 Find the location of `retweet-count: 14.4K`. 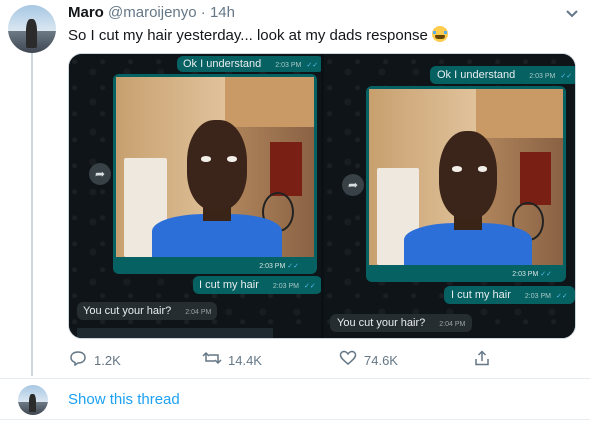

retweet-count: 14.4K is located at coordinates (245, 360).